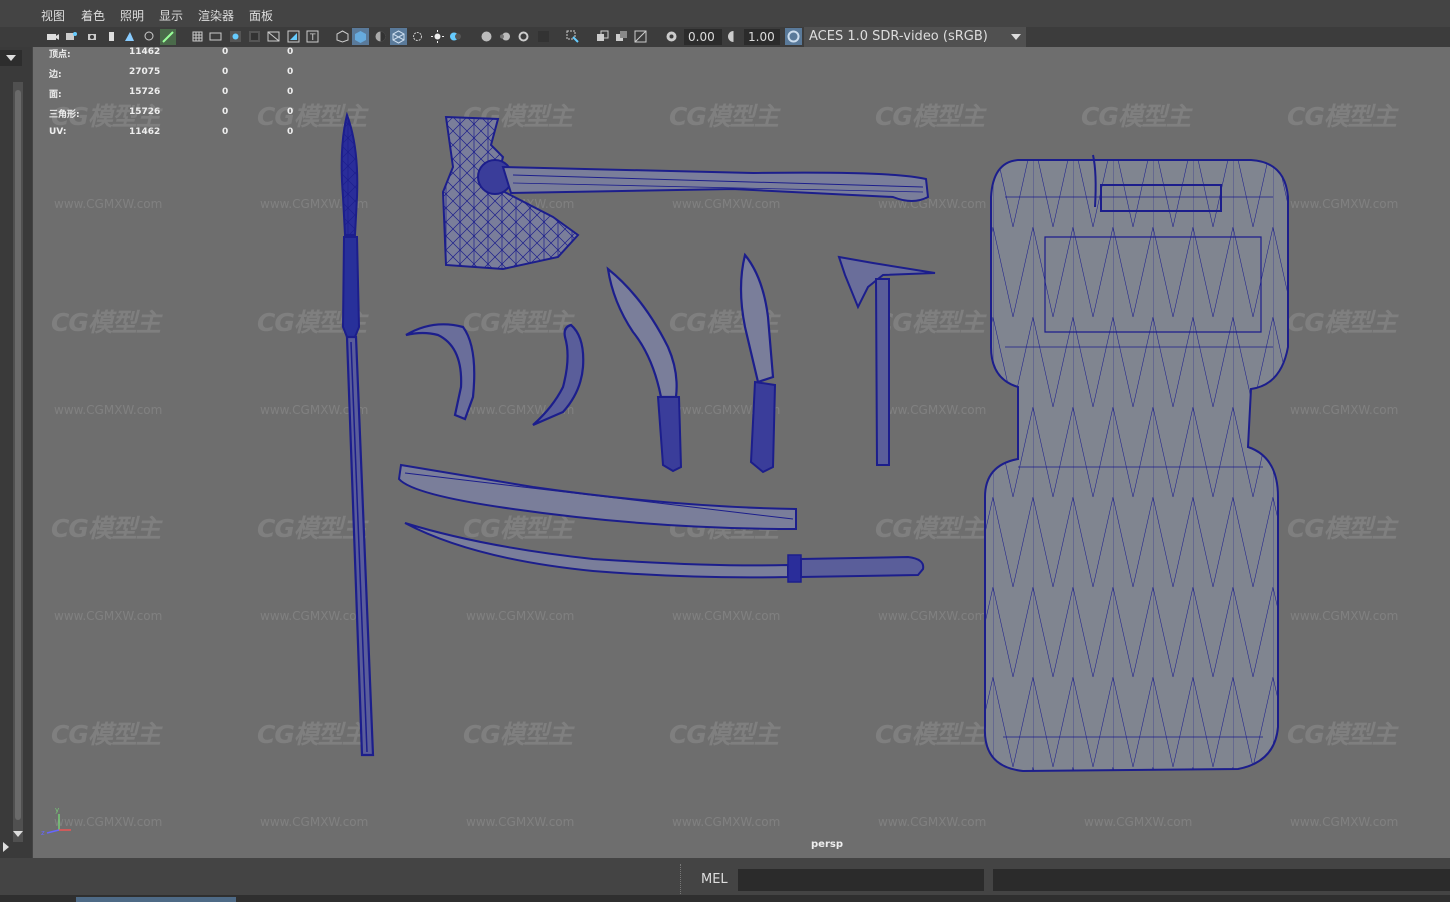 Image resolution: width=1450 pixels, height=902 pixels. What do you see at coordinates (523, 36) in the screenshot?
I see `anti-alias-icon` at bounding box center [523, 36].